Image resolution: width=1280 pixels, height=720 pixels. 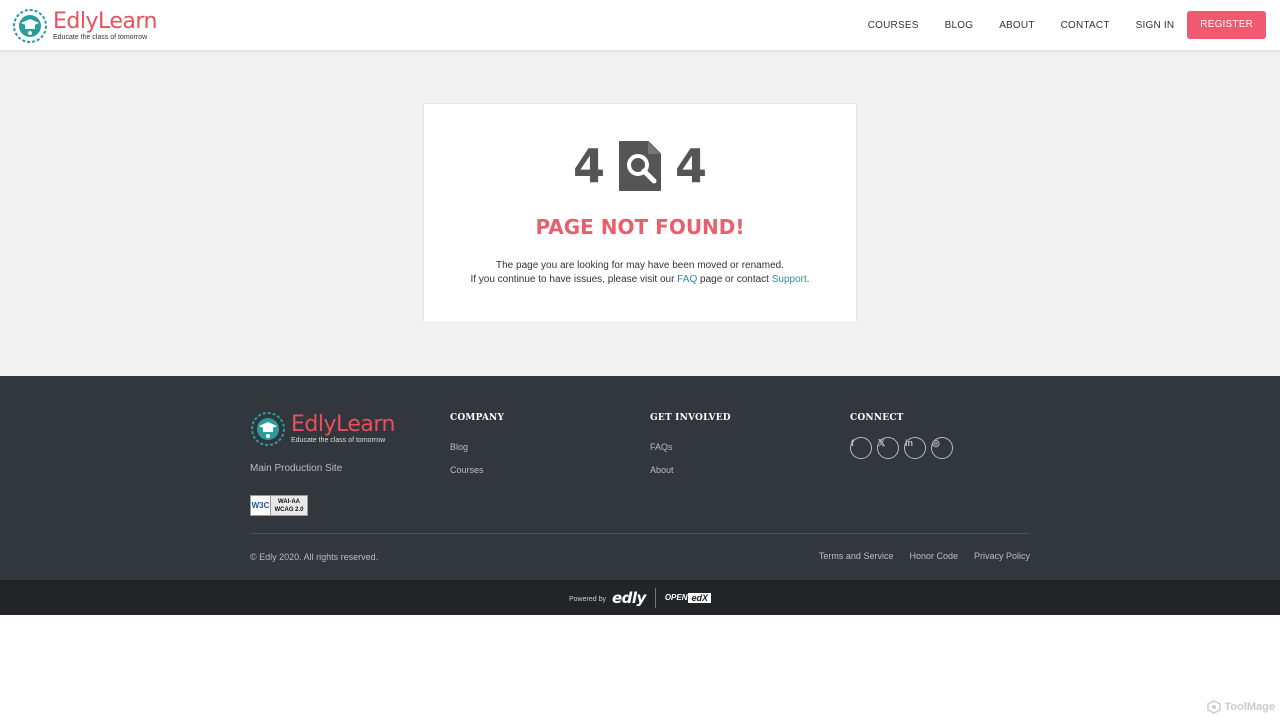 I want to click on powered-by-bar: Powered by edly OPEN edX, so click(x=640, y=597).